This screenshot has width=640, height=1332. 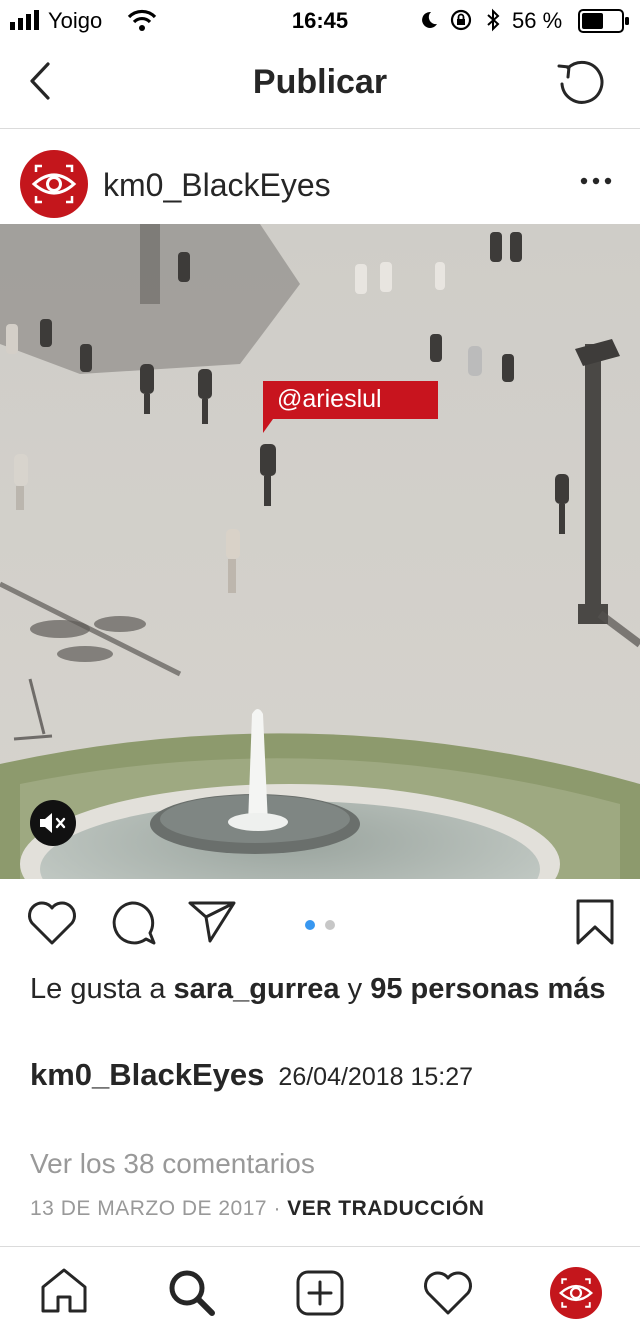 What do you see at coordinates (448, 1293) in the screenshot?
I see `tab-activity-icon` at bounding box center [448, 1293].